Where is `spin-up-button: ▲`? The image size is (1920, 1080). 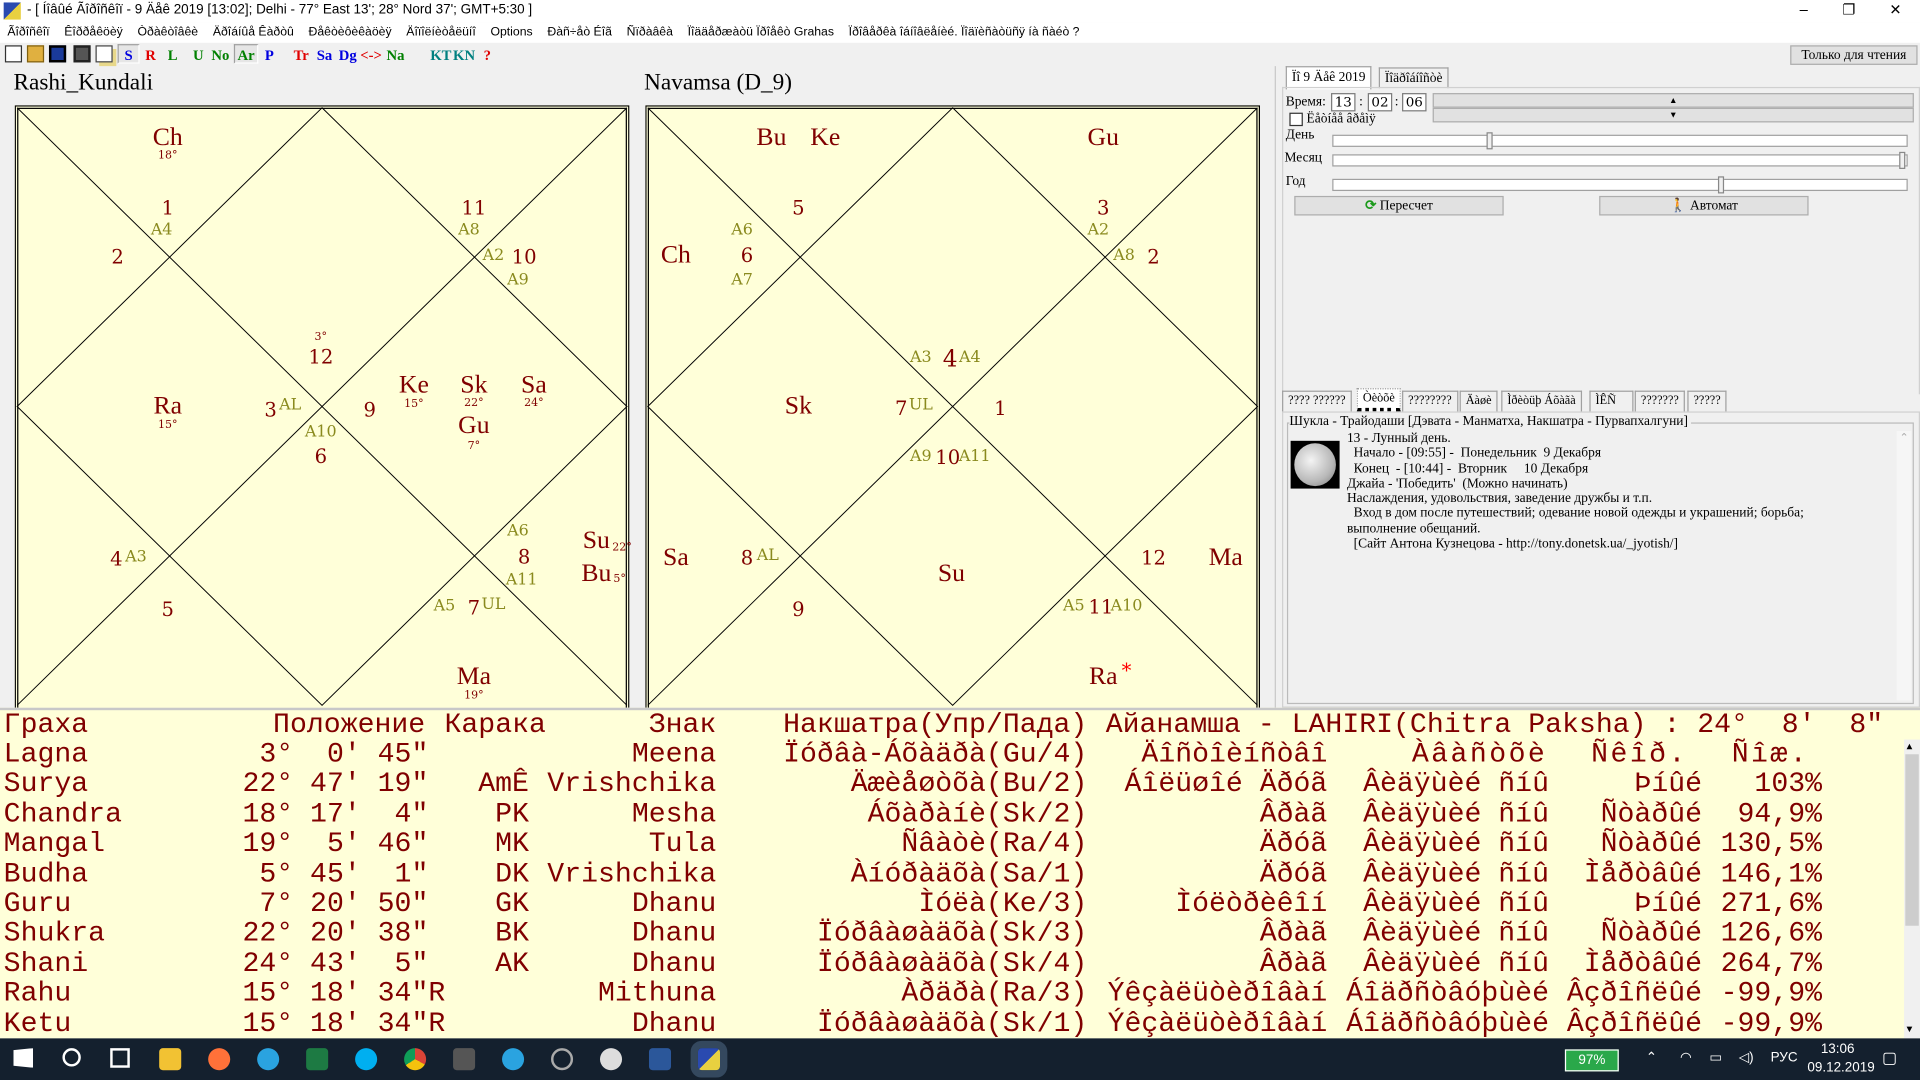 spin-up-button: ▲ is located at coordinates (1673, 100).